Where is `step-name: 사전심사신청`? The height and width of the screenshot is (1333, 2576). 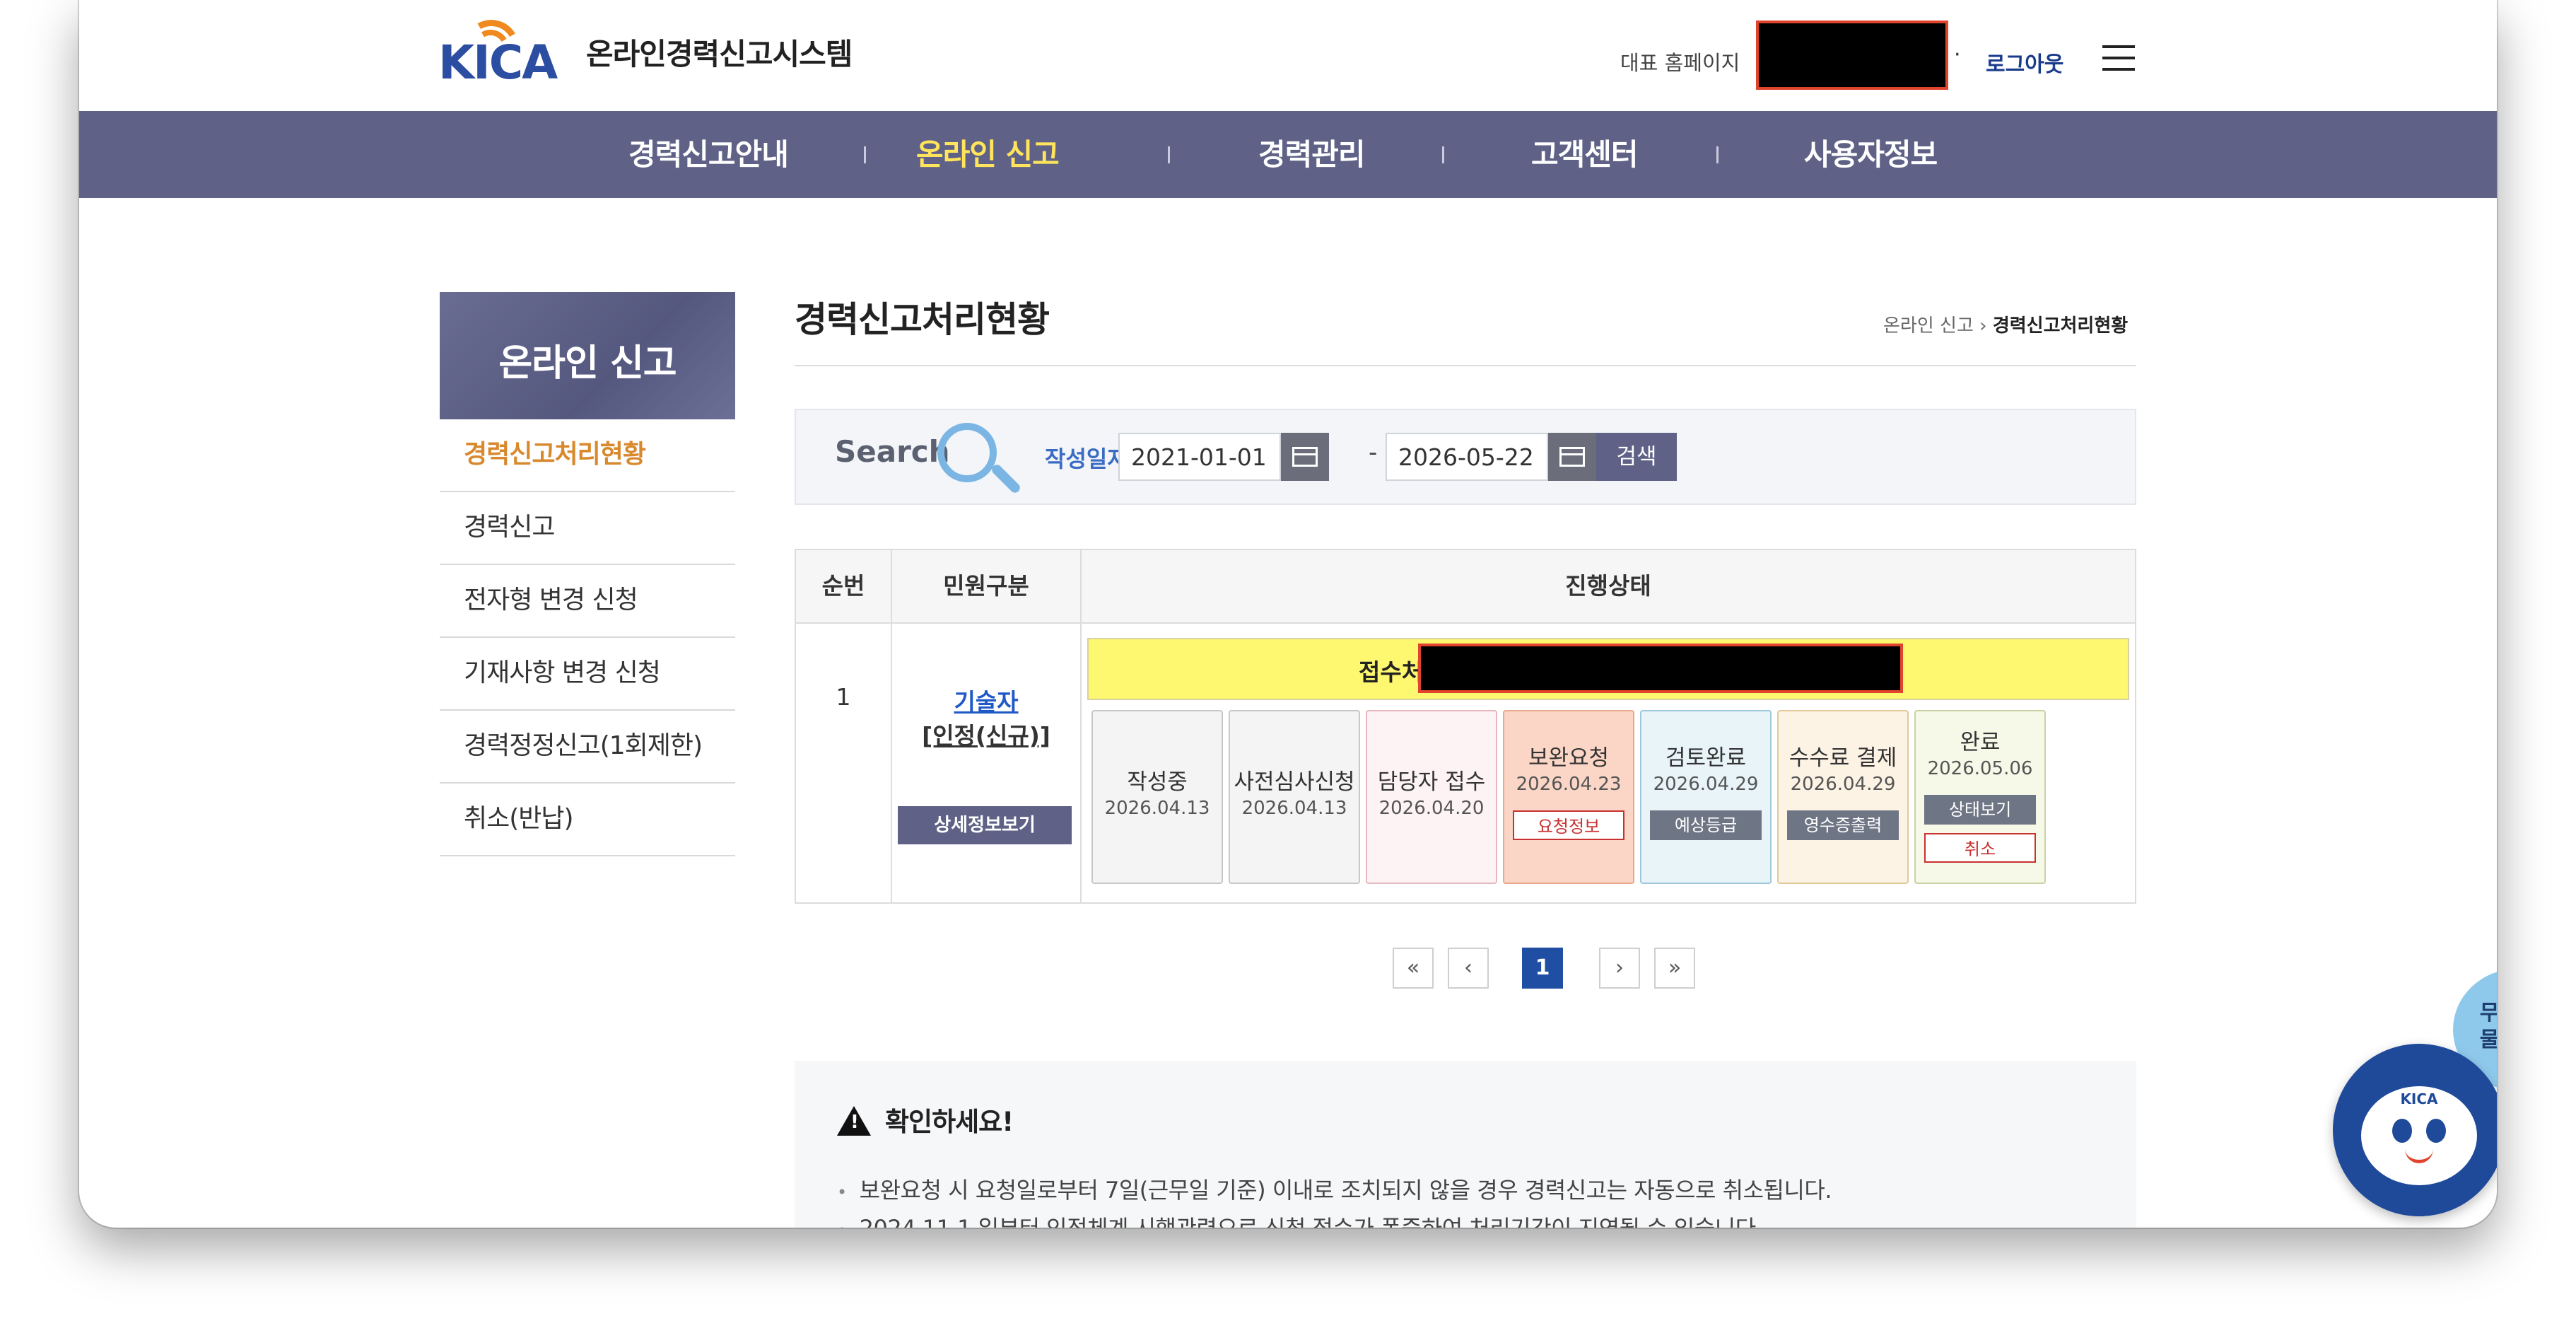 step-name: 사전심사신청 is located at coordinates (1295, 782).